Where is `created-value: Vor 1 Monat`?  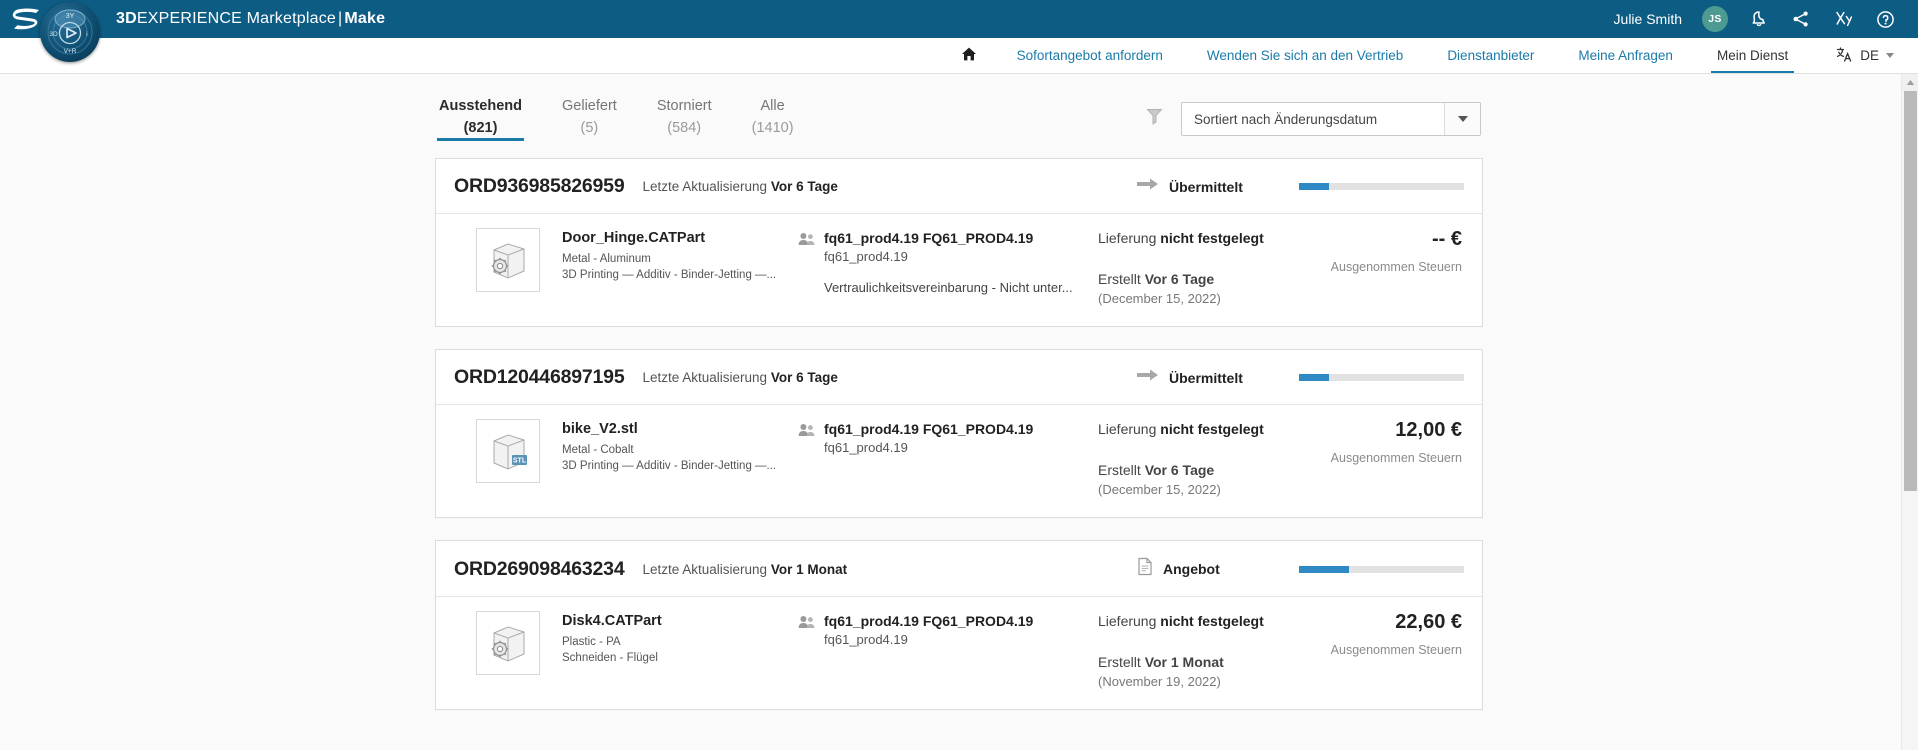 created-value: Vor 1 Monat is located at coordinates (1184, 662).